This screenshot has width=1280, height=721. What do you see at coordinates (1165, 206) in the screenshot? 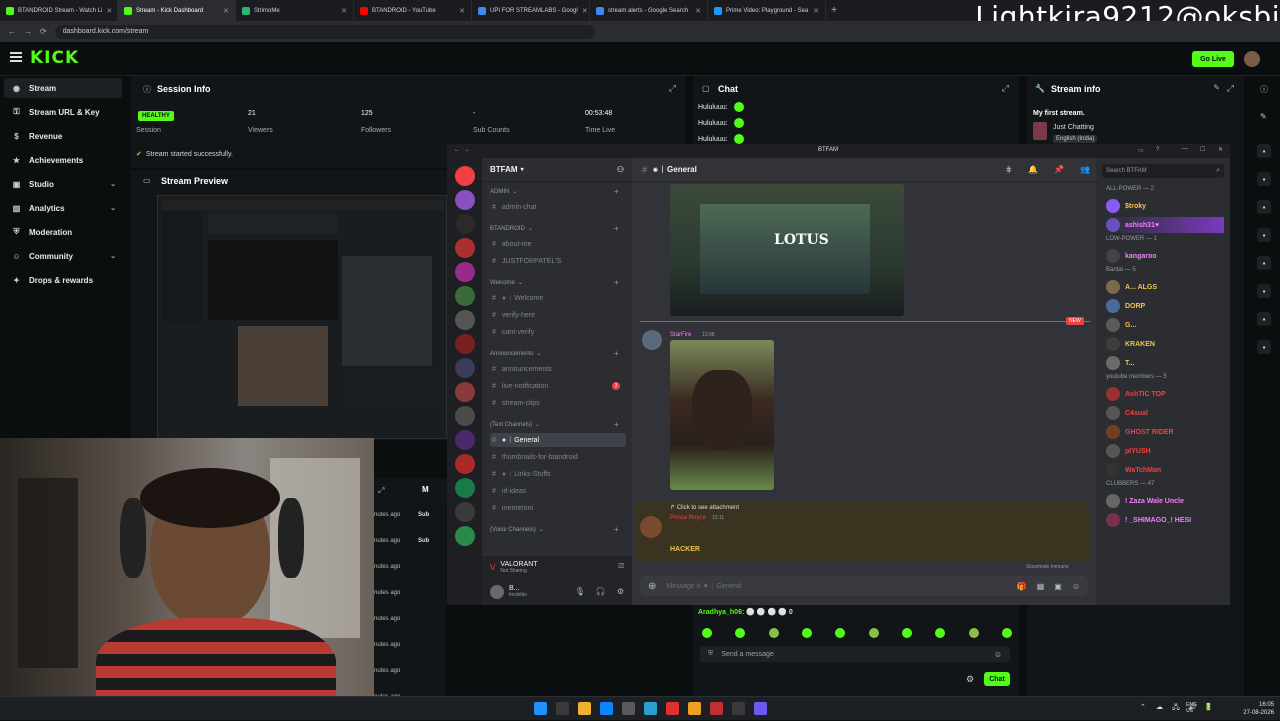
I see `member-item: $troky` at bounding box center [1165, 206].